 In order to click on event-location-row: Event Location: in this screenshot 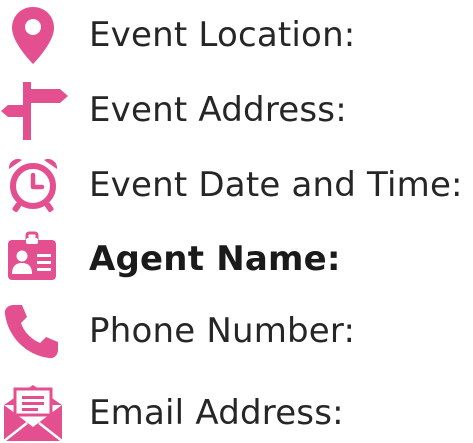, I will do `click(236, 35)`.